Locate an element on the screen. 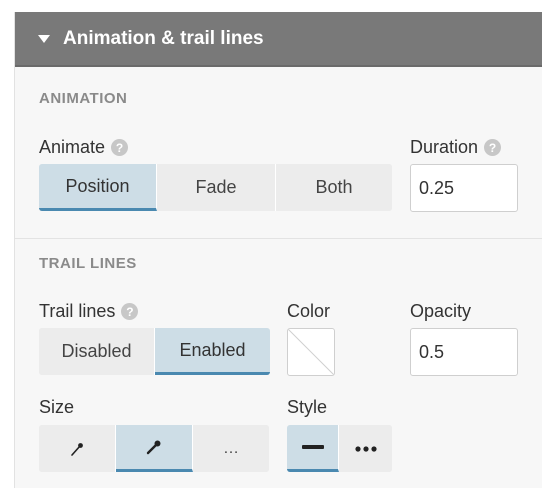 This screenshot has height=488, width=542. style-label: Style is located at coordinates (307, 407).